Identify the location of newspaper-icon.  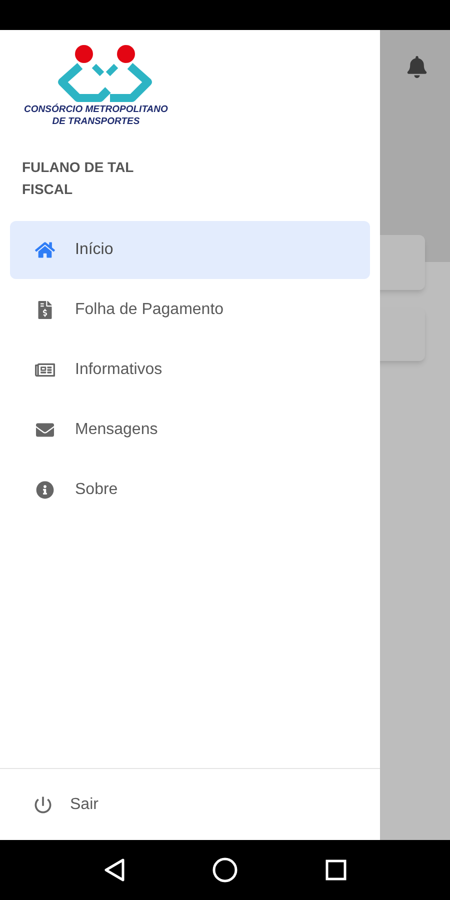
(45, 370).